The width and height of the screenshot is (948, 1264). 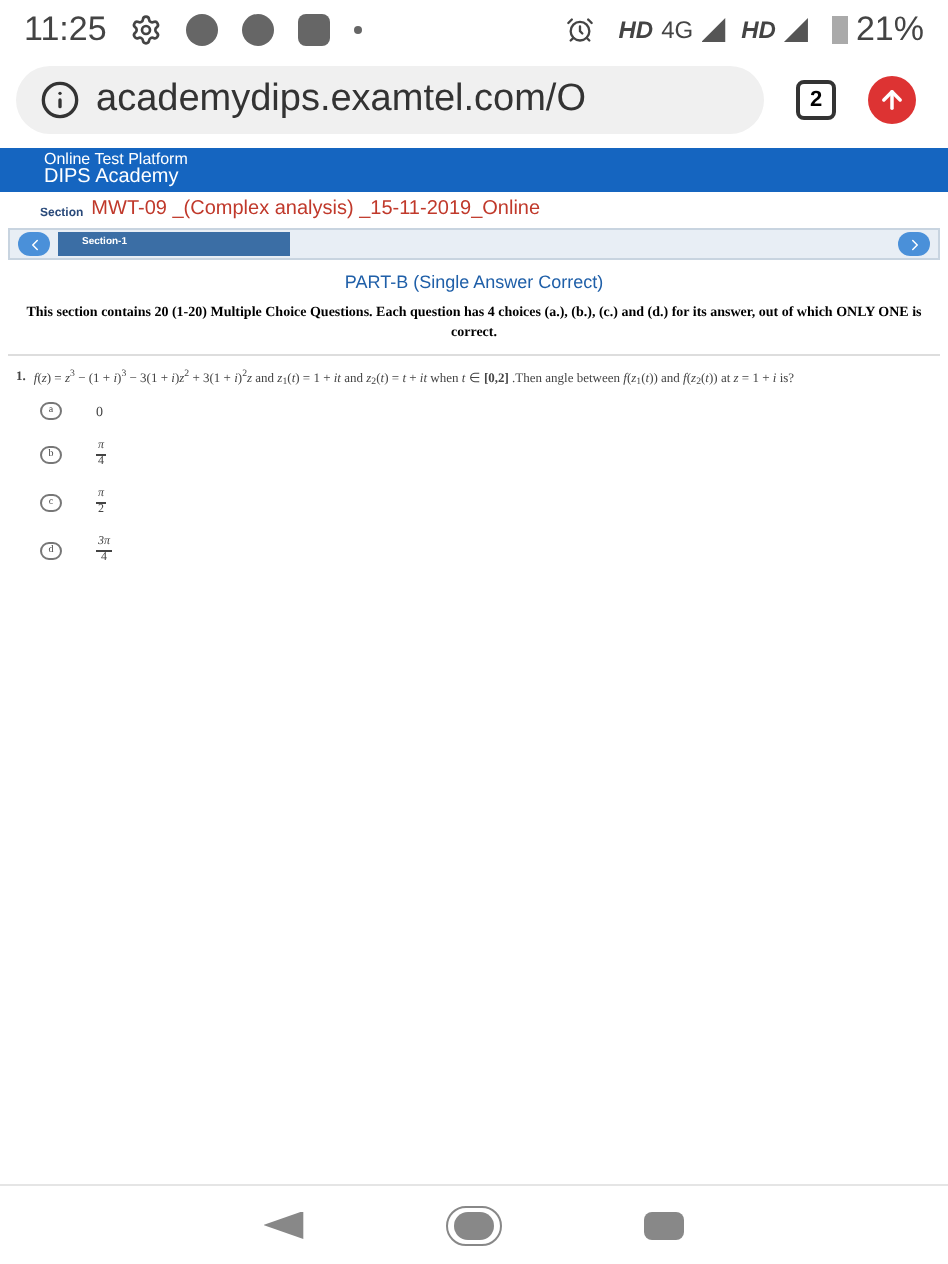 What do you see at coordinates (316, 210) in the screenshot?
I see `test-title: MWT-09 _(Complex analysis) _15-11-2019_Online` at bounding box center [316, 210].